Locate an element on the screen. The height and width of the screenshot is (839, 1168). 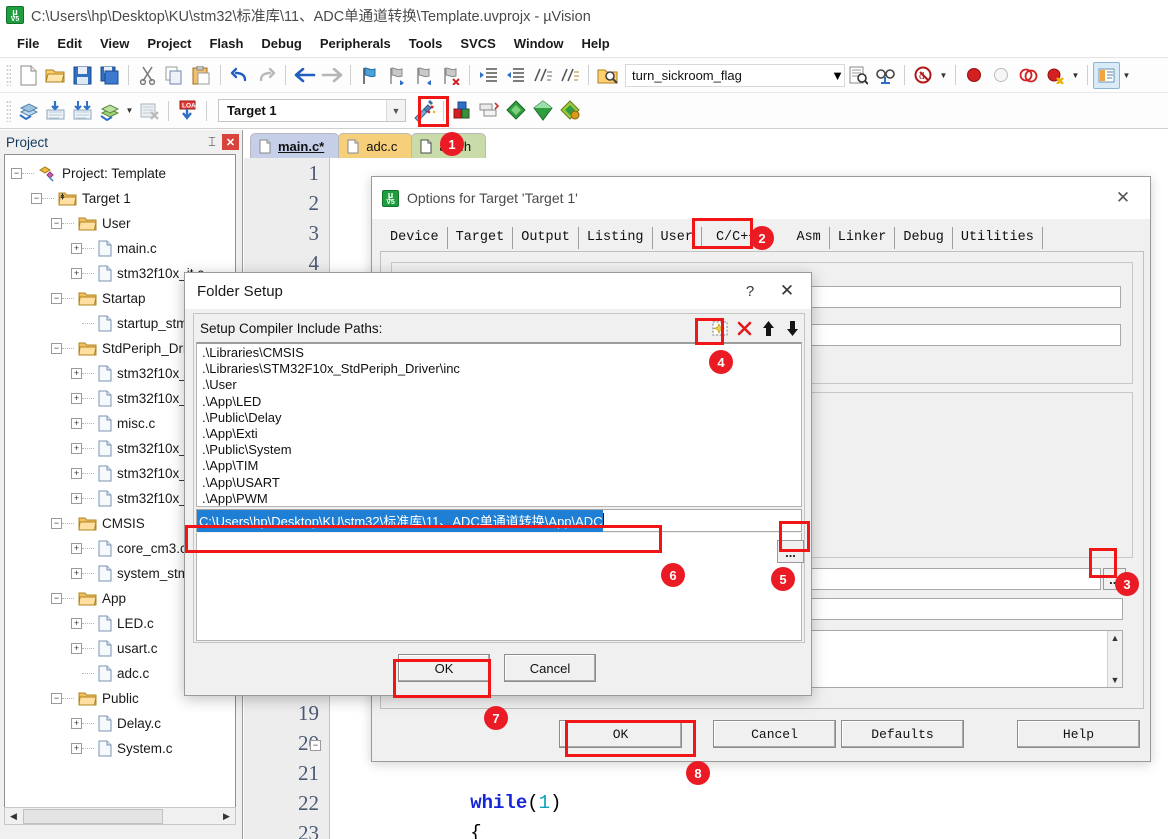
menu-window: Window is located at coordinates (539, 43).